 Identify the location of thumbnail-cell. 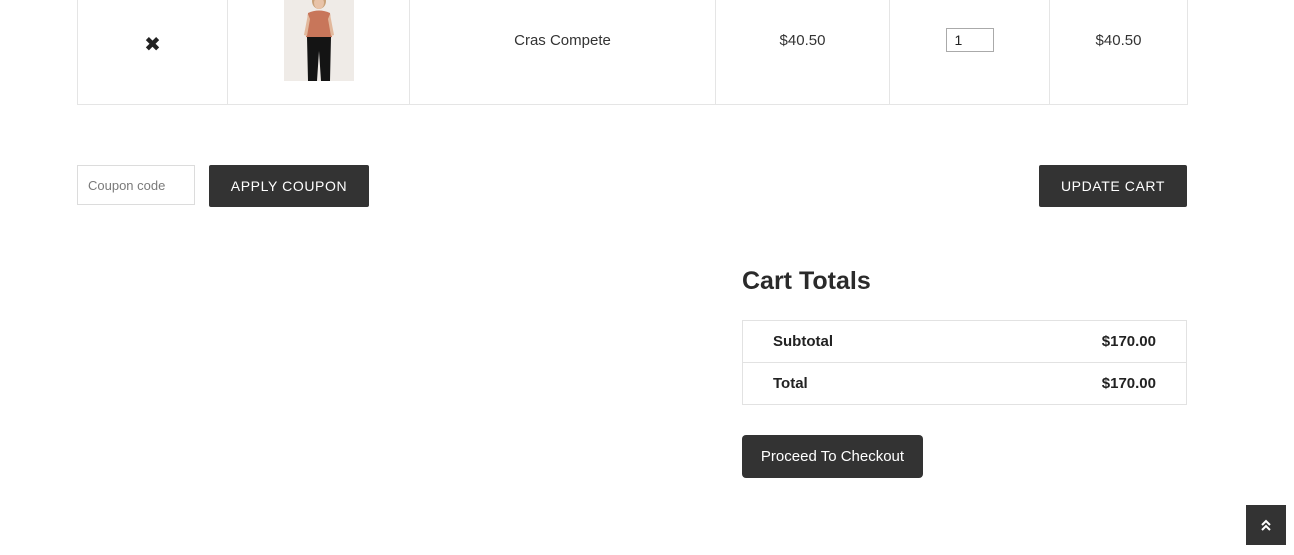
(318, 52).